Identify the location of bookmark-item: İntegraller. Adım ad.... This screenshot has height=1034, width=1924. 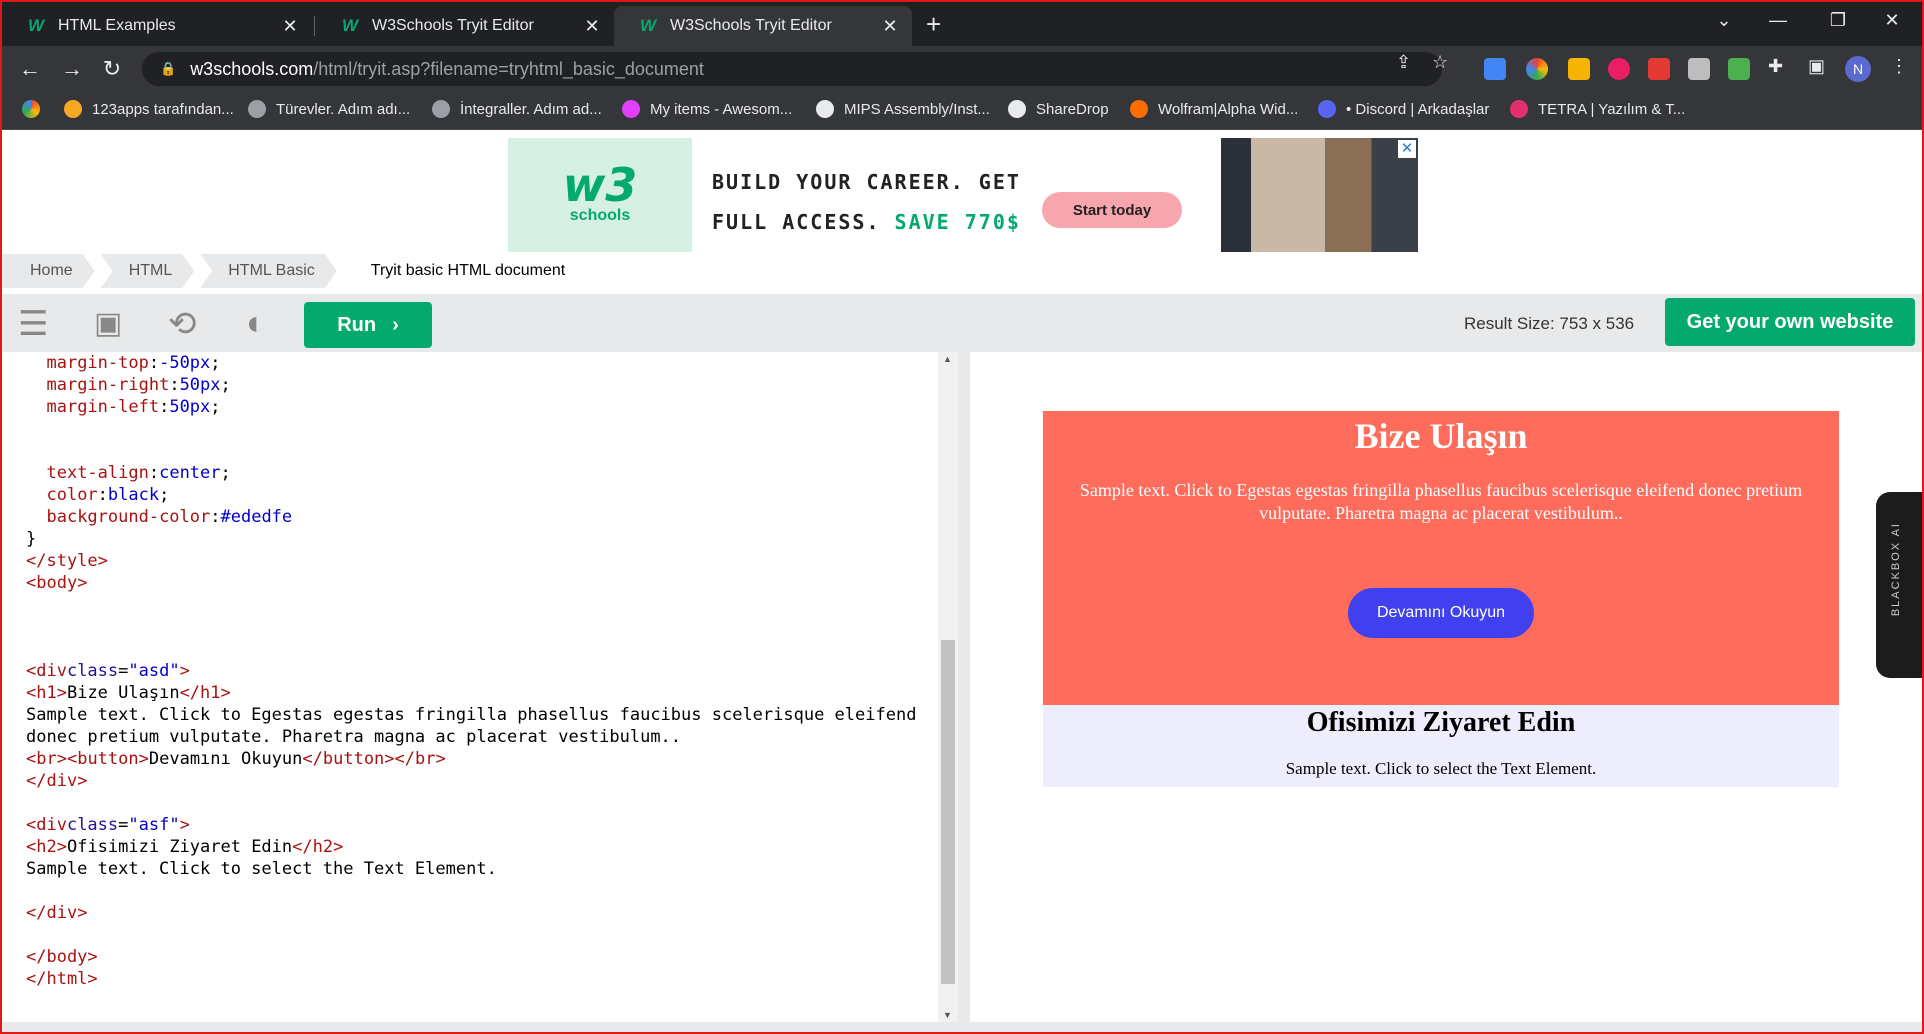
(517, 109).